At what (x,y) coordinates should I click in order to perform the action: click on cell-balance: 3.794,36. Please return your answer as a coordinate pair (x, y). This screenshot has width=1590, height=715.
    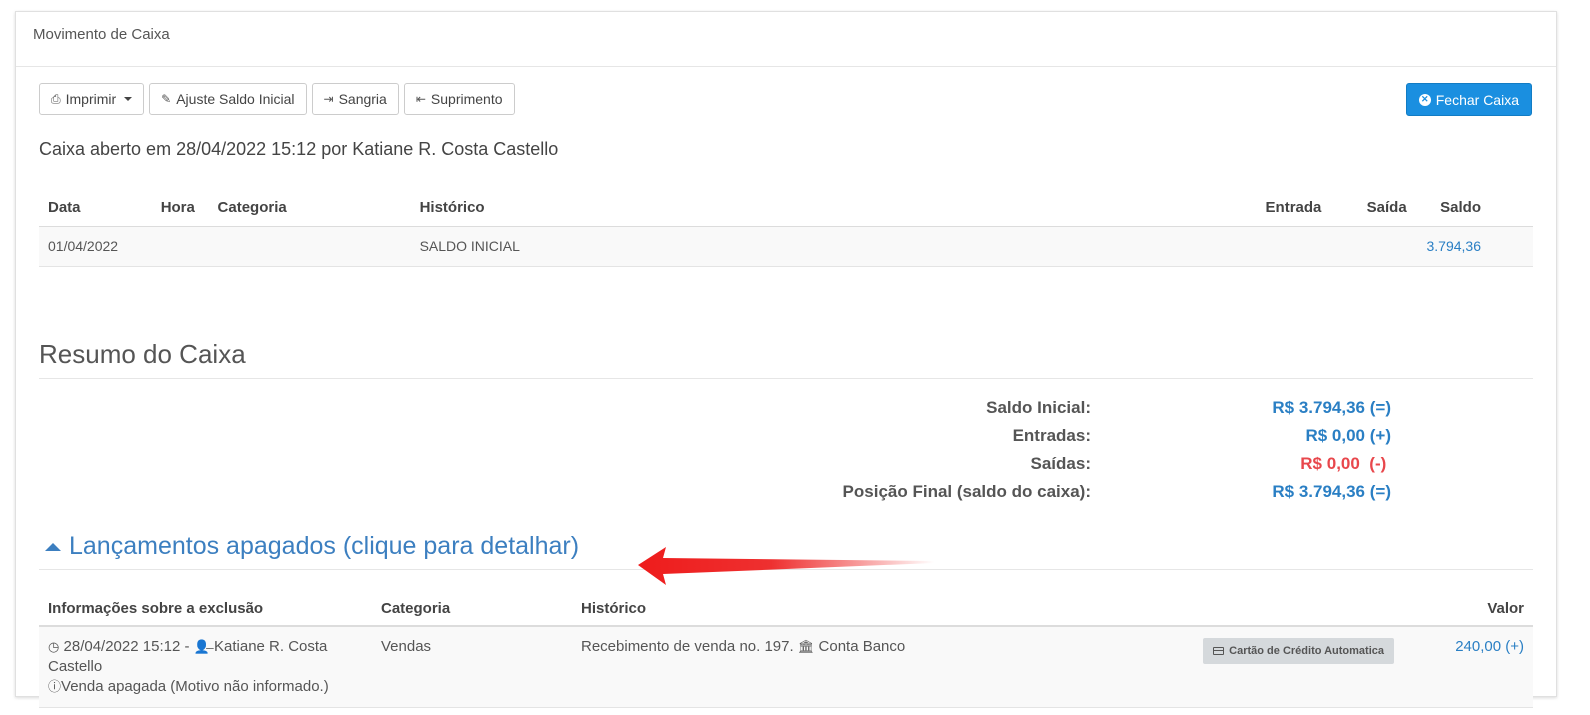
    Looking at the image, I should click on (1474, 246).